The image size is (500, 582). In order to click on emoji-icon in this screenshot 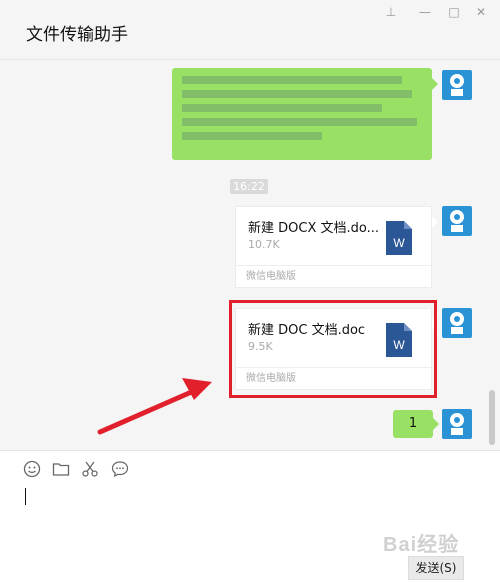, I will do `click(33, 470)`.